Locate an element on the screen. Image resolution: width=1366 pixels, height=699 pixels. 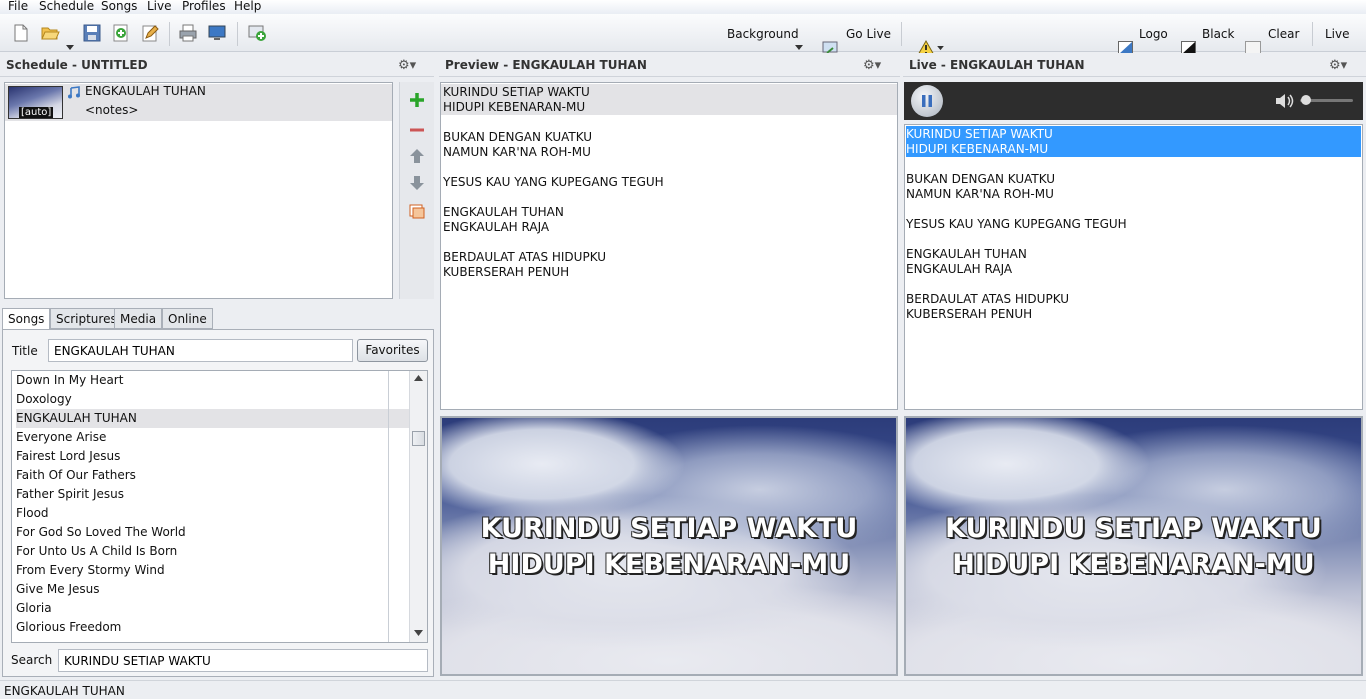
menu-songs: Songs is located at coordinates (119, 6).